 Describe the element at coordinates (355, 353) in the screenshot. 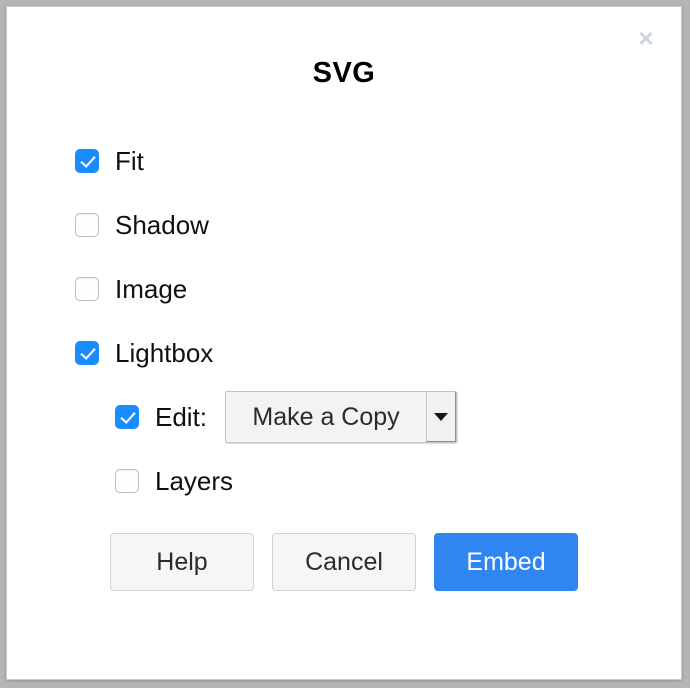

I see `option-row-lightbox: Lightbox` at that location.